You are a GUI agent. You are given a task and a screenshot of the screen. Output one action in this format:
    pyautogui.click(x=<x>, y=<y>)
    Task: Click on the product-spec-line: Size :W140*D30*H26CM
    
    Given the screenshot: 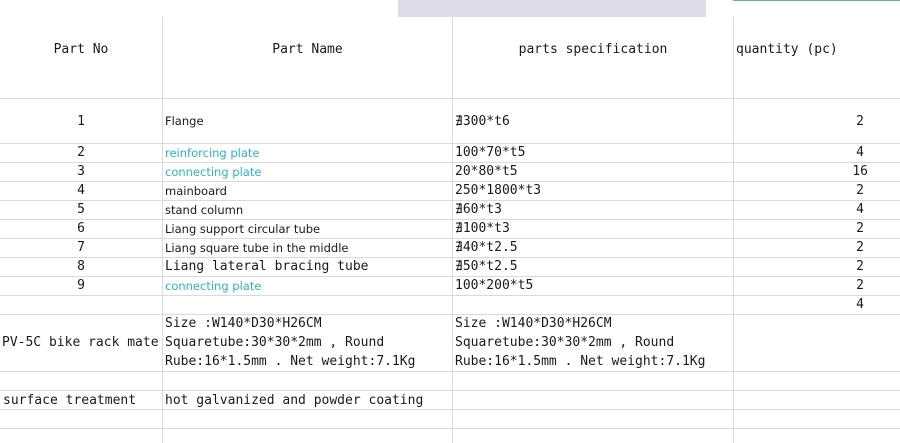 What is the action you would take?
    pyautogui.click(x=594, y=323)
    